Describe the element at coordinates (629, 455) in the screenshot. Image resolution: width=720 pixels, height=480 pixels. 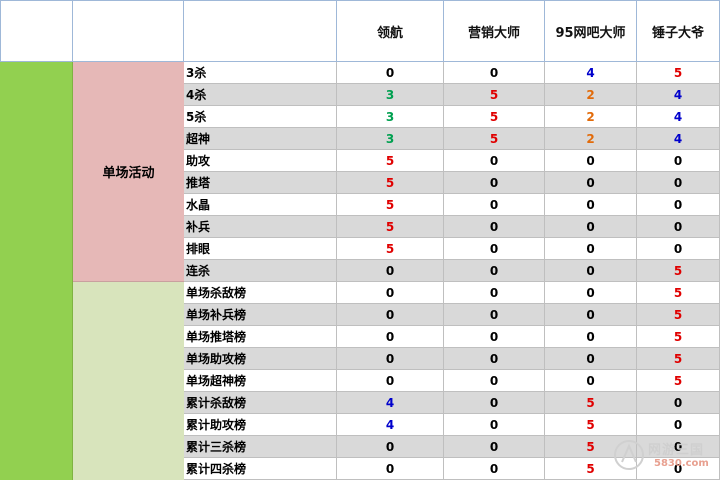
I see `site-logo-icon` at that location.